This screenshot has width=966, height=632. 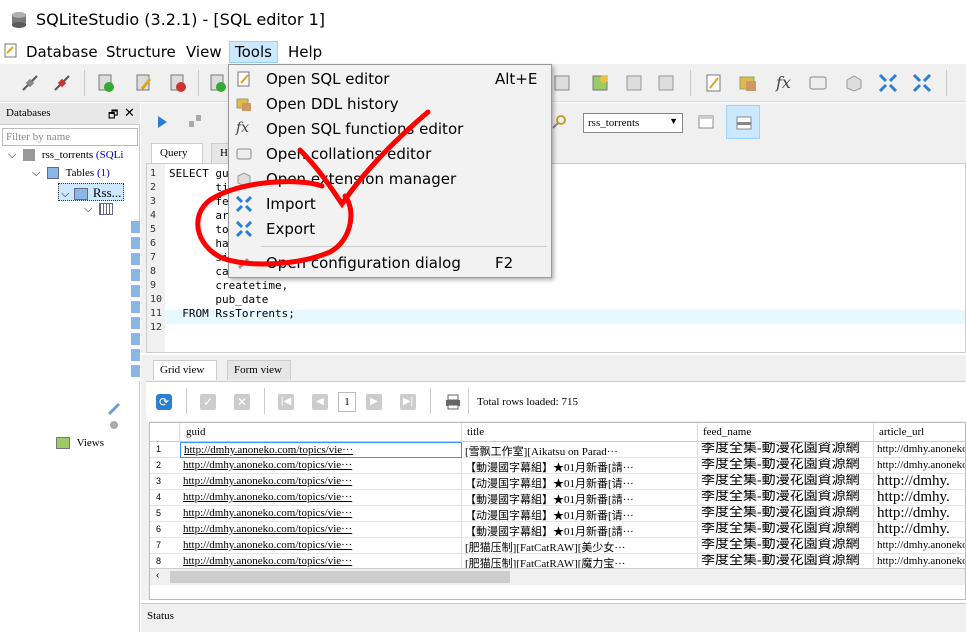 What do you see at coordinates (390, 79) in the screenshot?
I see `menu-item-open-sql-editor: Open SQL editor Alt+E` at bounding box center [390, 79].